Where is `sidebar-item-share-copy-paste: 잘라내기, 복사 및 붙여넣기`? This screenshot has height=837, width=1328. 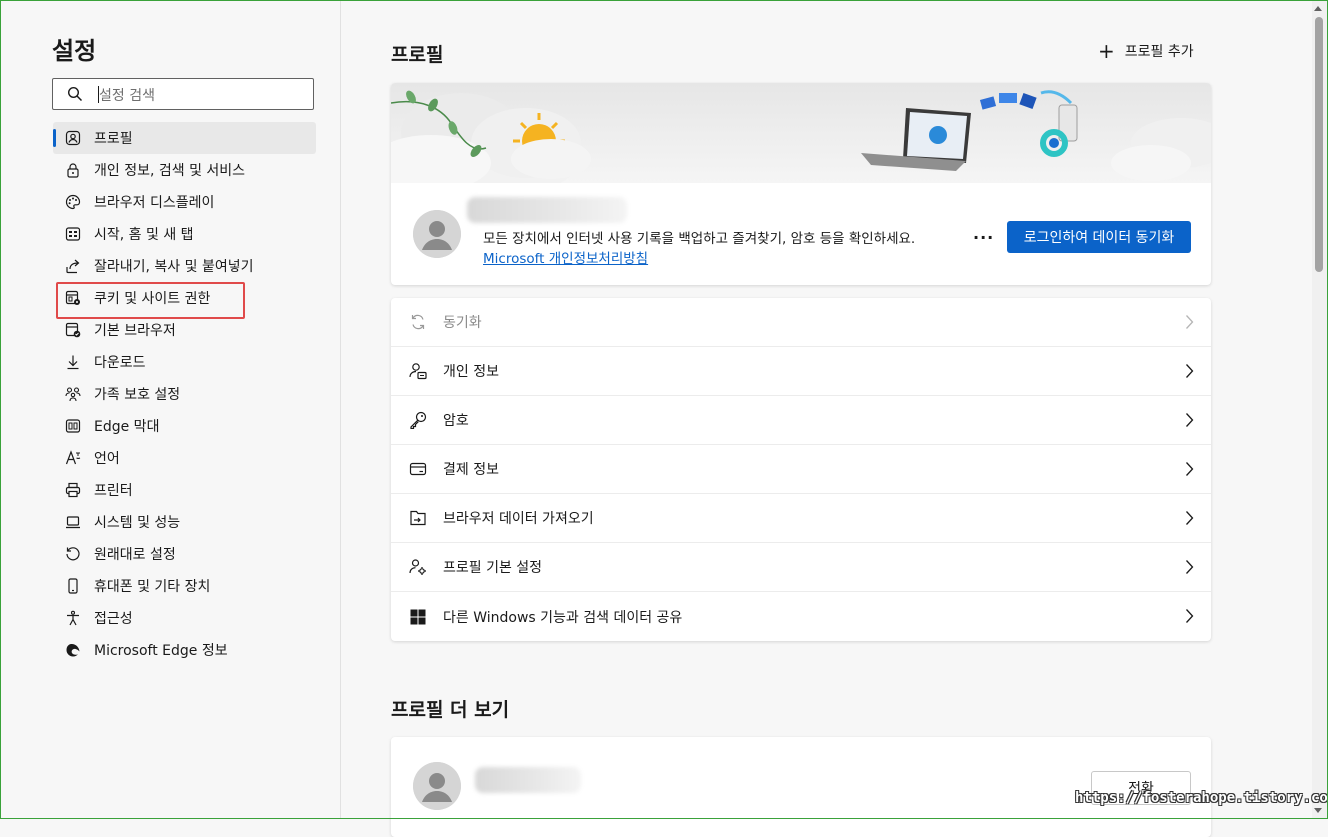
sidebar-item-share-copy-paste: 잘라내기, 복사 및 붙여넣기 is located at coordinates (184, 266).